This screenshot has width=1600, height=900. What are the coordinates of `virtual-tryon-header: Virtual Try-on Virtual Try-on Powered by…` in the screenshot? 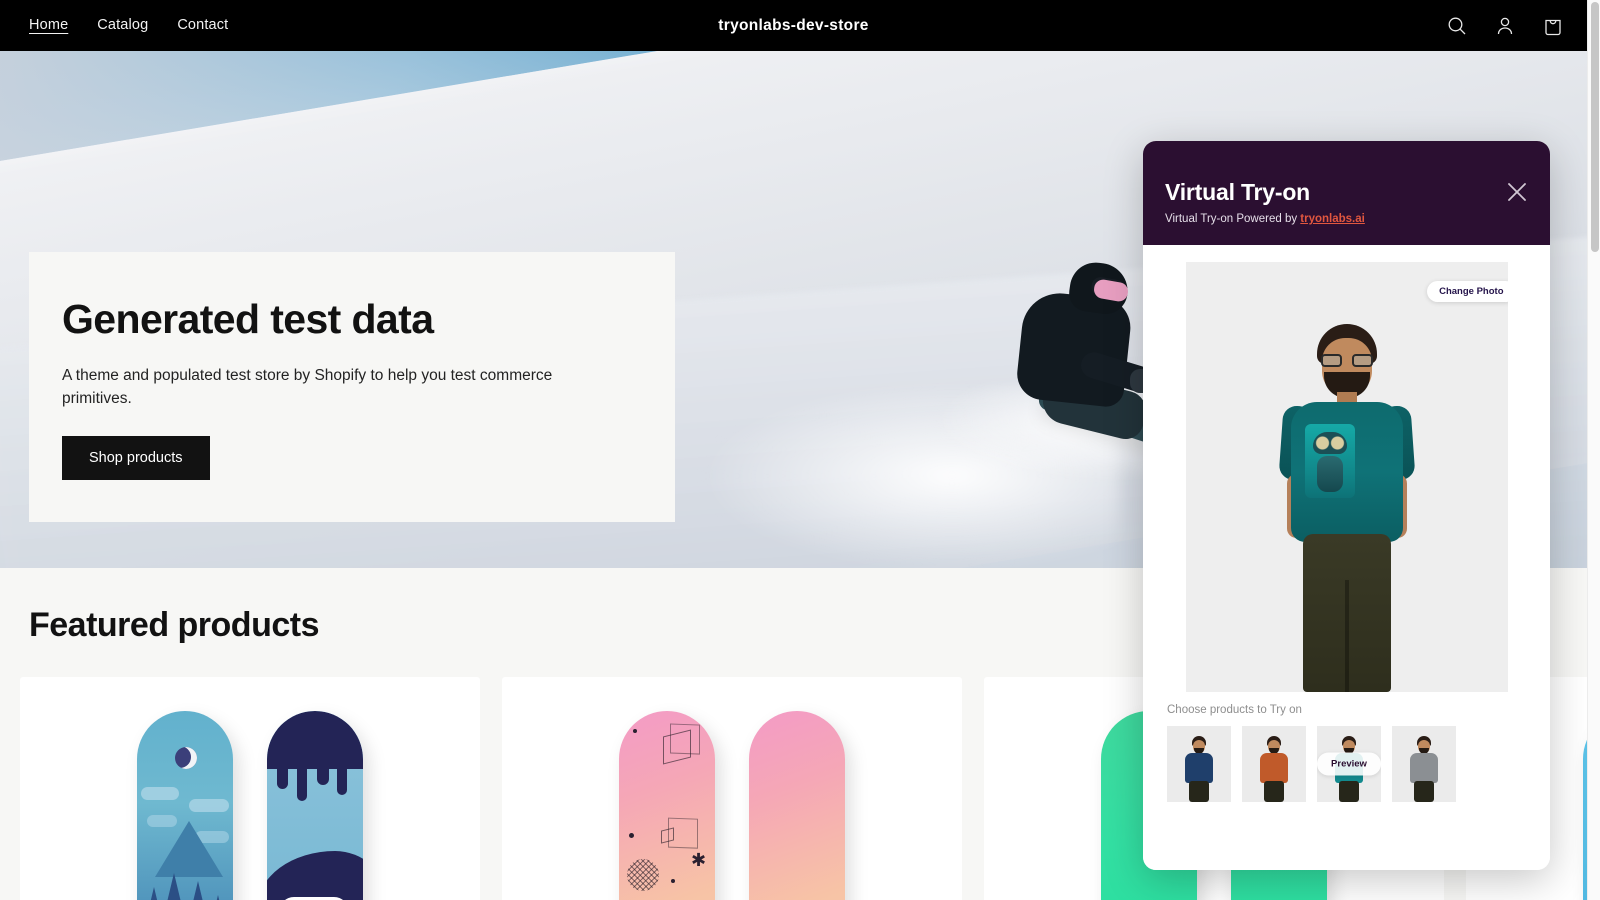 It's located at (1346, 193).